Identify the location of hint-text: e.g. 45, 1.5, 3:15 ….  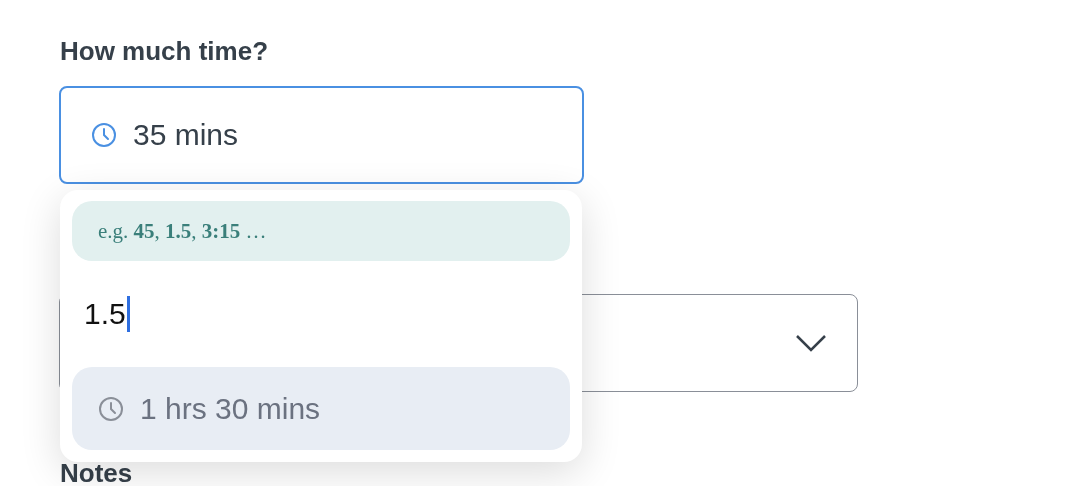
(321, 231).